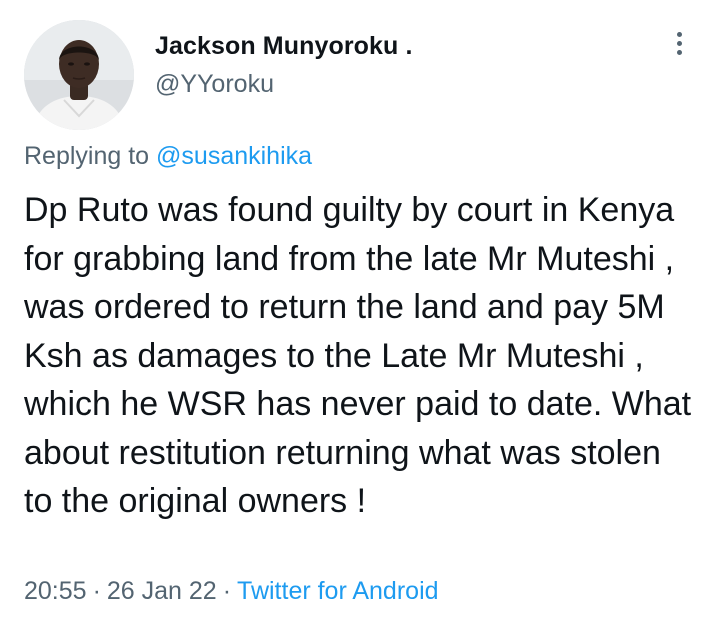 This screenshot has height=624, width=720. What do you see at coordinates (87, 156) in the screenshot?
I see `replying-to-label: Replying to` at bounding box center [87, 156].